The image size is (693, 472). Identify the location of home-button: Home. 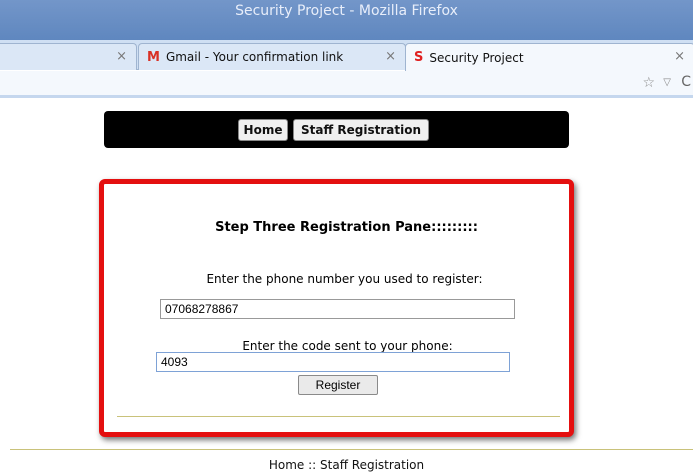
(263, 130).